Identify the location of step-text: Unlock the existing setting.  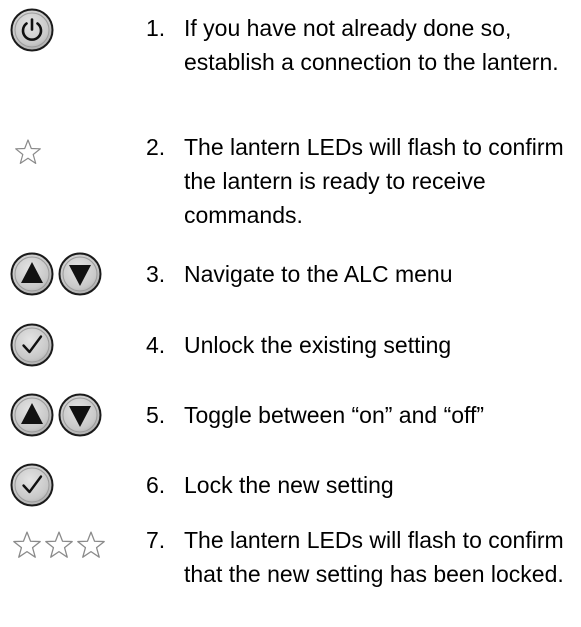
(318, 345).